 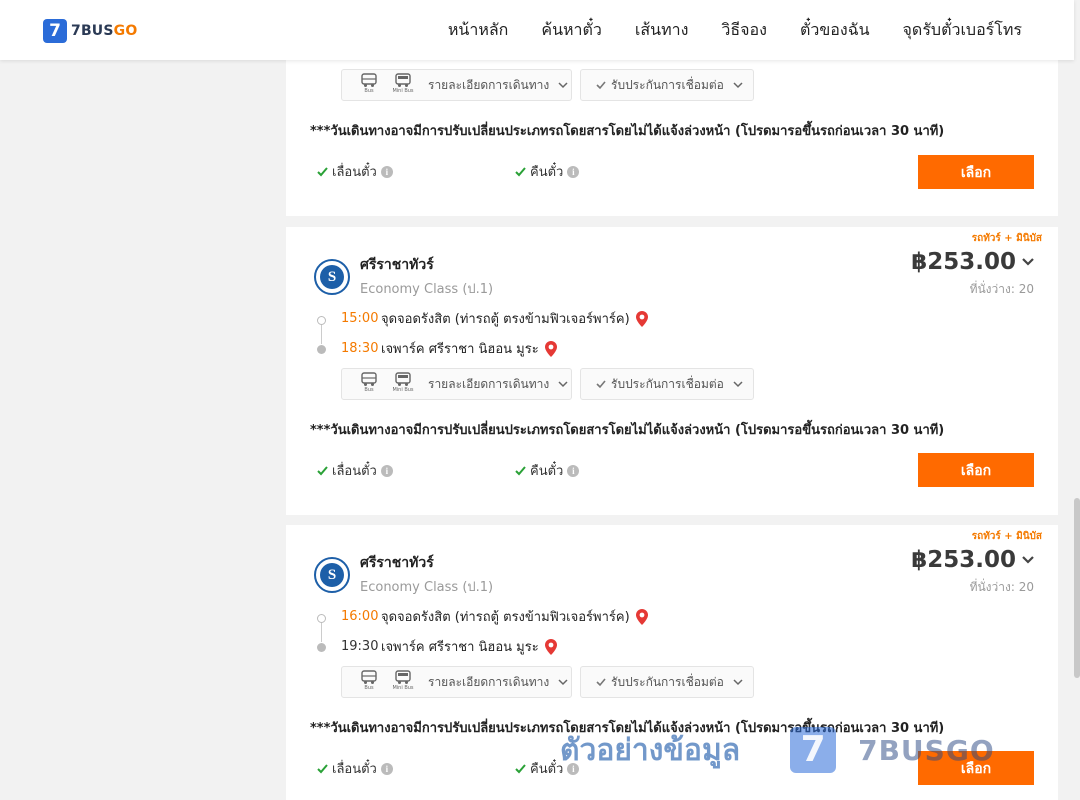 I want to click on departure-dot, so click(x=321, y=320).